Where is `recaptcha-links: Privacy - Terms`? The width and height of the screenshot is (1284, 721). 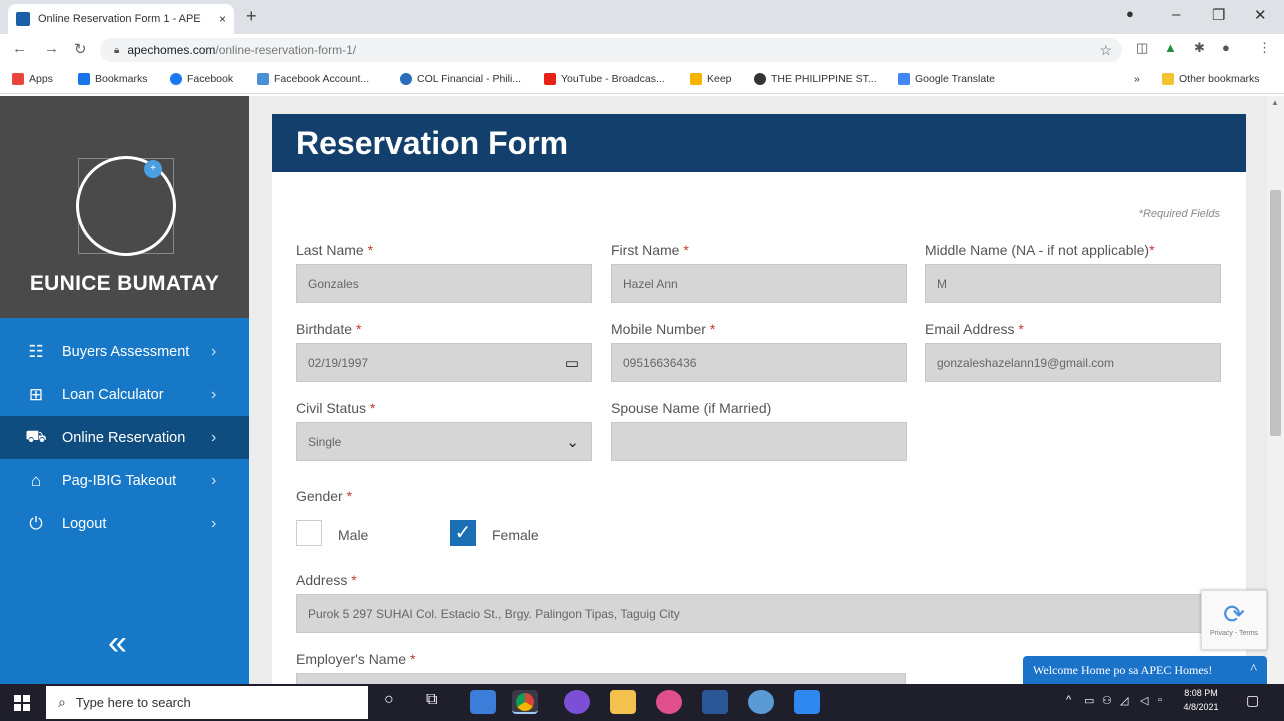
recaptcha-links: Privacy - Terms is located at coordinates (1234, 633).